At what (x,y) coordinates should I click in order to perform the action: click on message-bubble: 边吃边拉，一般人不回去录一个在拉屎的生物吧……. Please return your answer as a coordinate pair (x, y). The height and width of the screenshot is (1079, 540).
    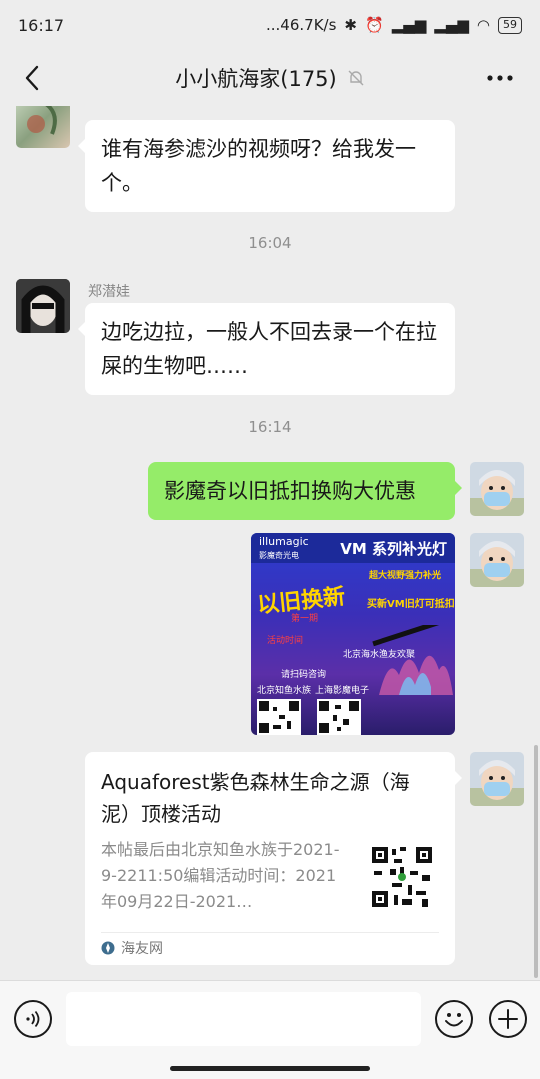
    Looking at the image, I should click on (266, 349).